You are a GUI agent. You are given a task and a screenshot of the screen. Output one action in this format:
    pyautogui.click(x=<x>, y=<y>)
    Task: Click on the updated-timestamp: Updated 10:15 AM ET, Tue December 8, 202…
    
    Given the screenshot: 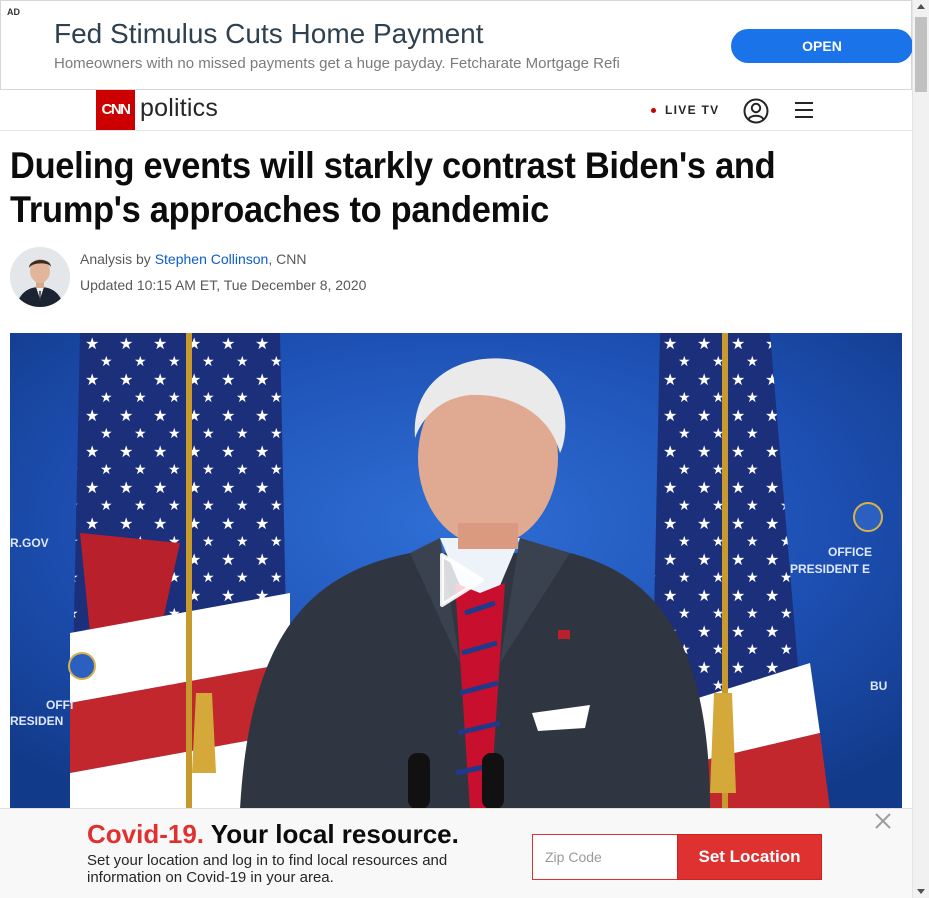 What is the action you would take?
    pyautogui.click(x=223, y=285)
    